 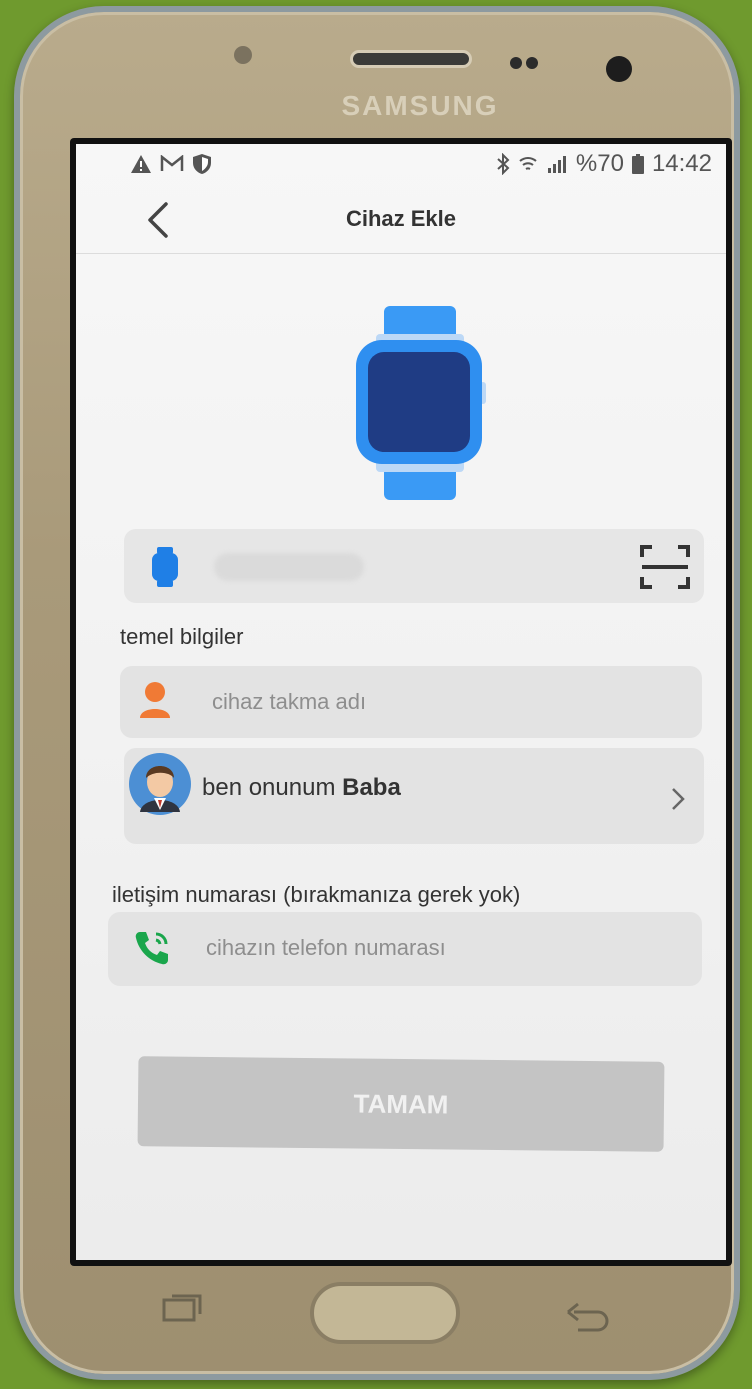 What do you see at coordinates (681, 163) in the screenshot?
I see `status-clock: 14:42` at bounding box center [681, 163].